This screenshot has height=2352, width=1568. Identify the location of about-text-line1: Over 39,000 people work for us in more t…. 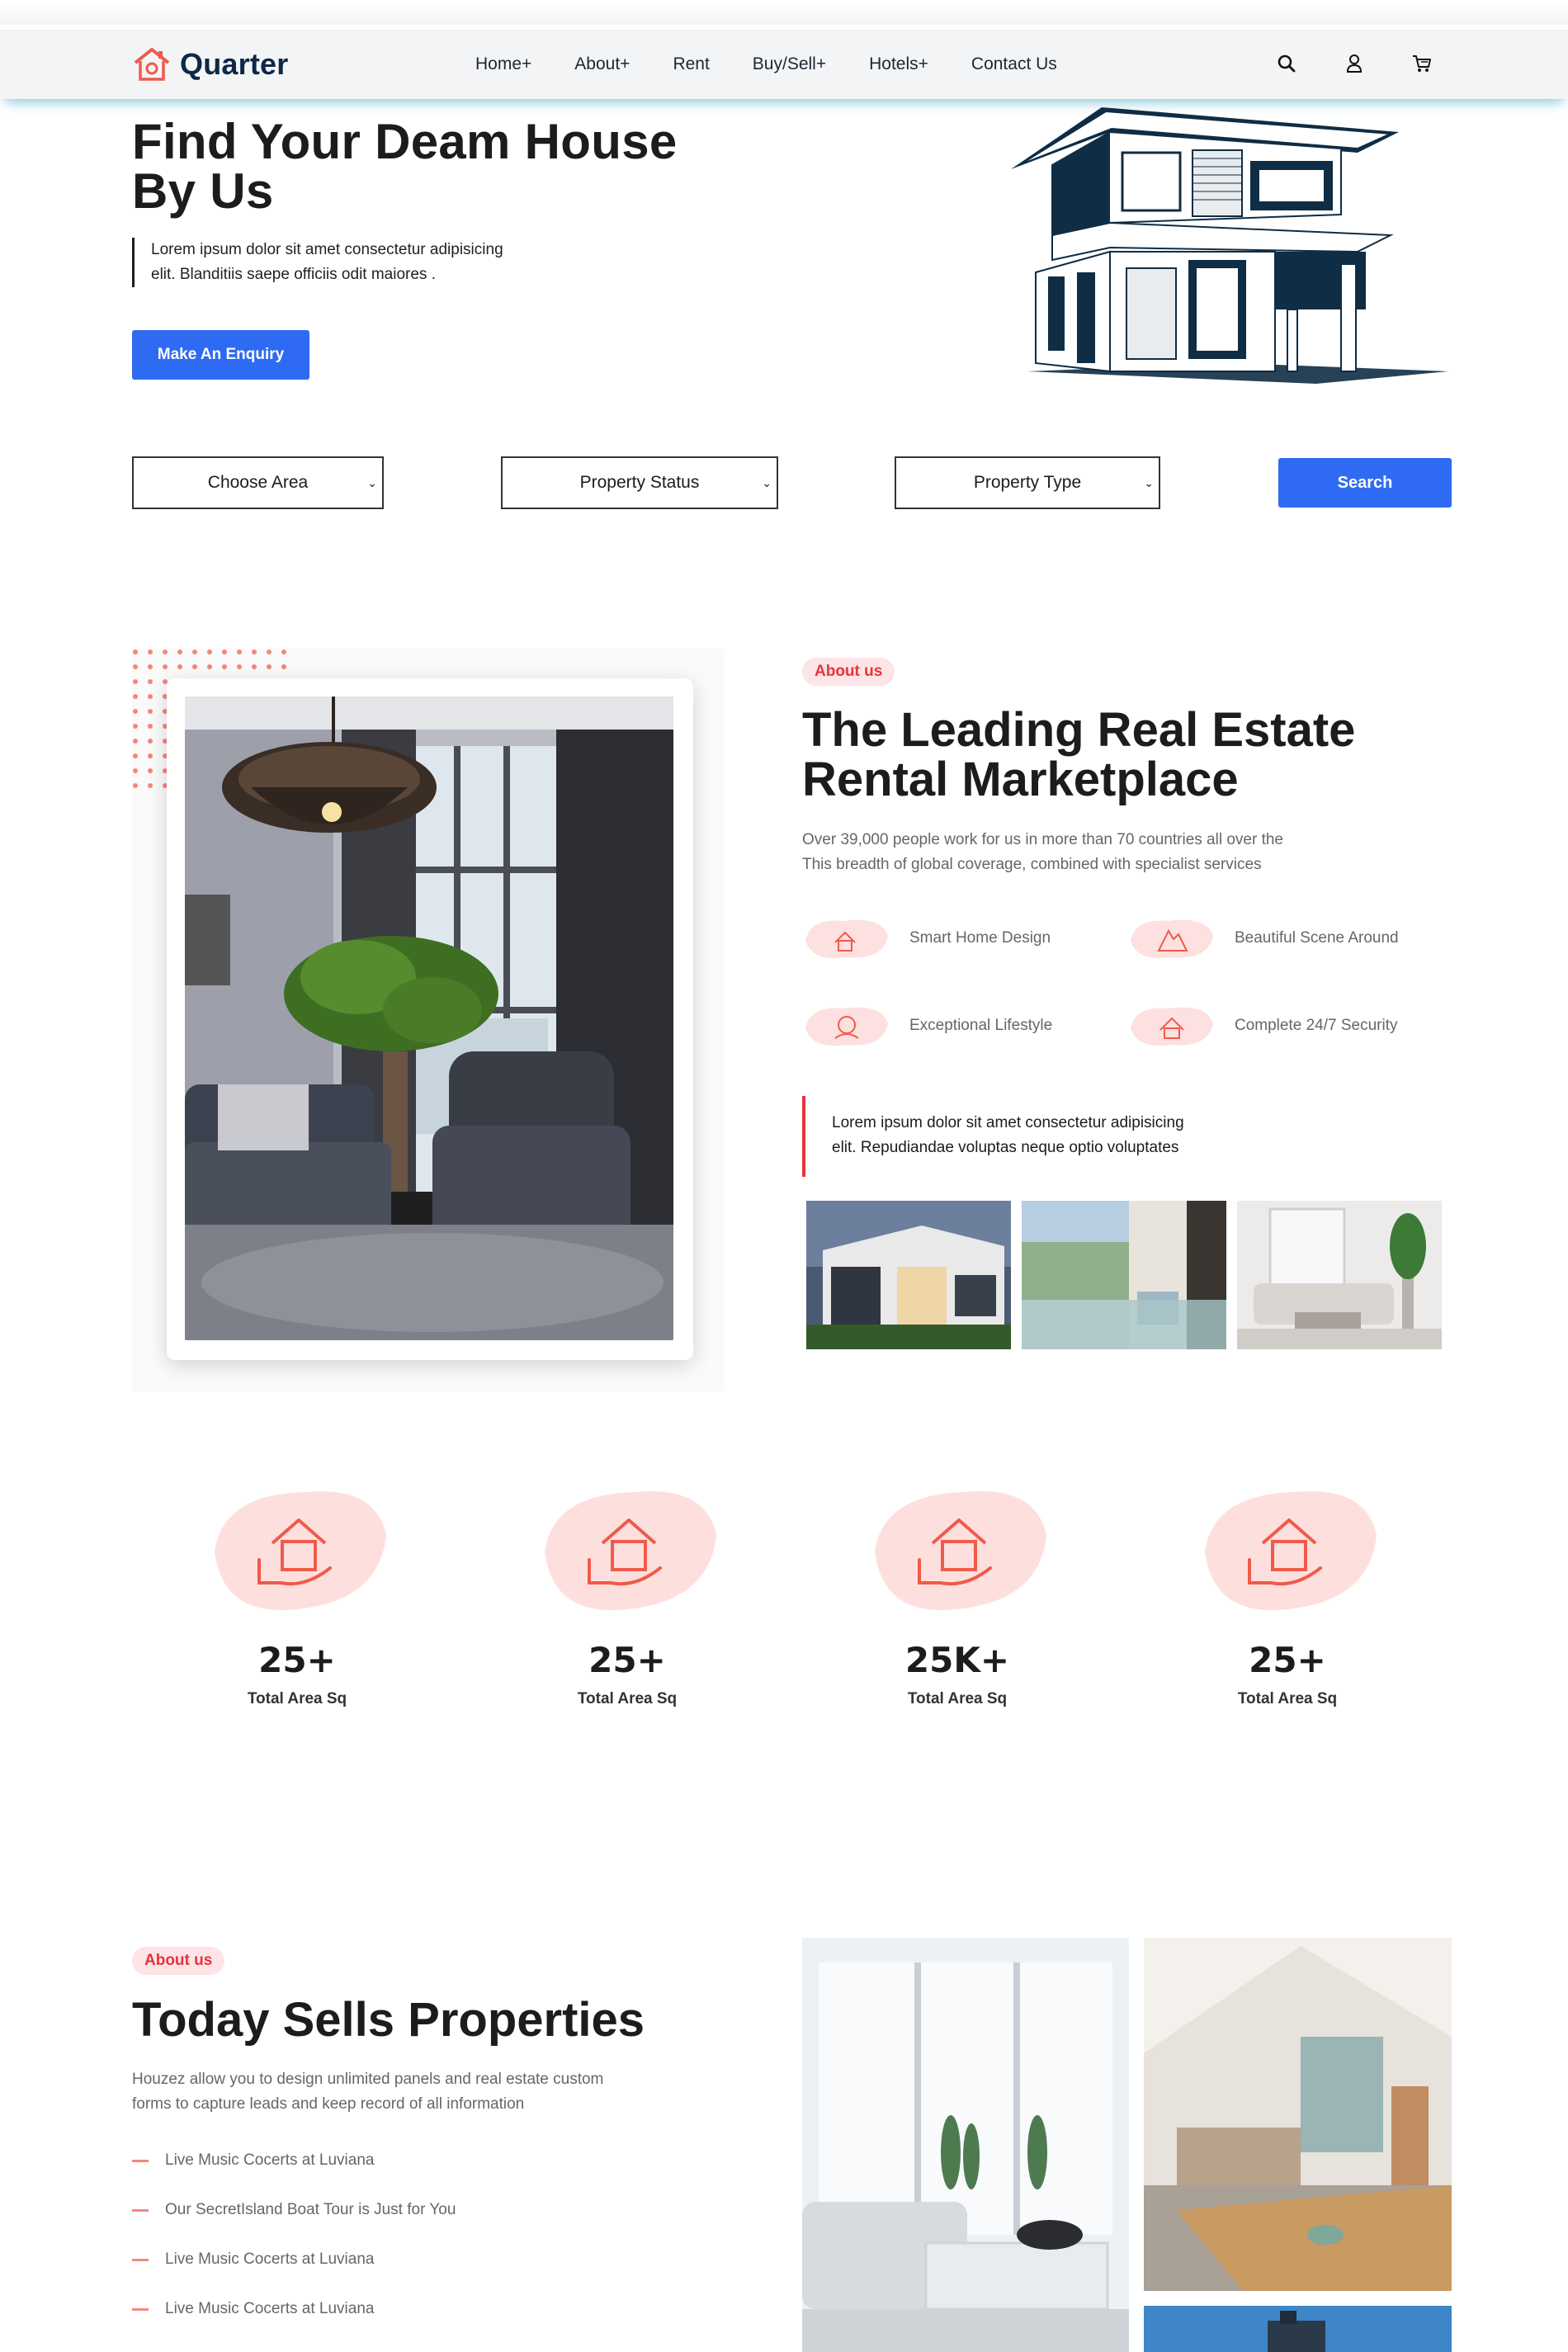
(1042, 839).